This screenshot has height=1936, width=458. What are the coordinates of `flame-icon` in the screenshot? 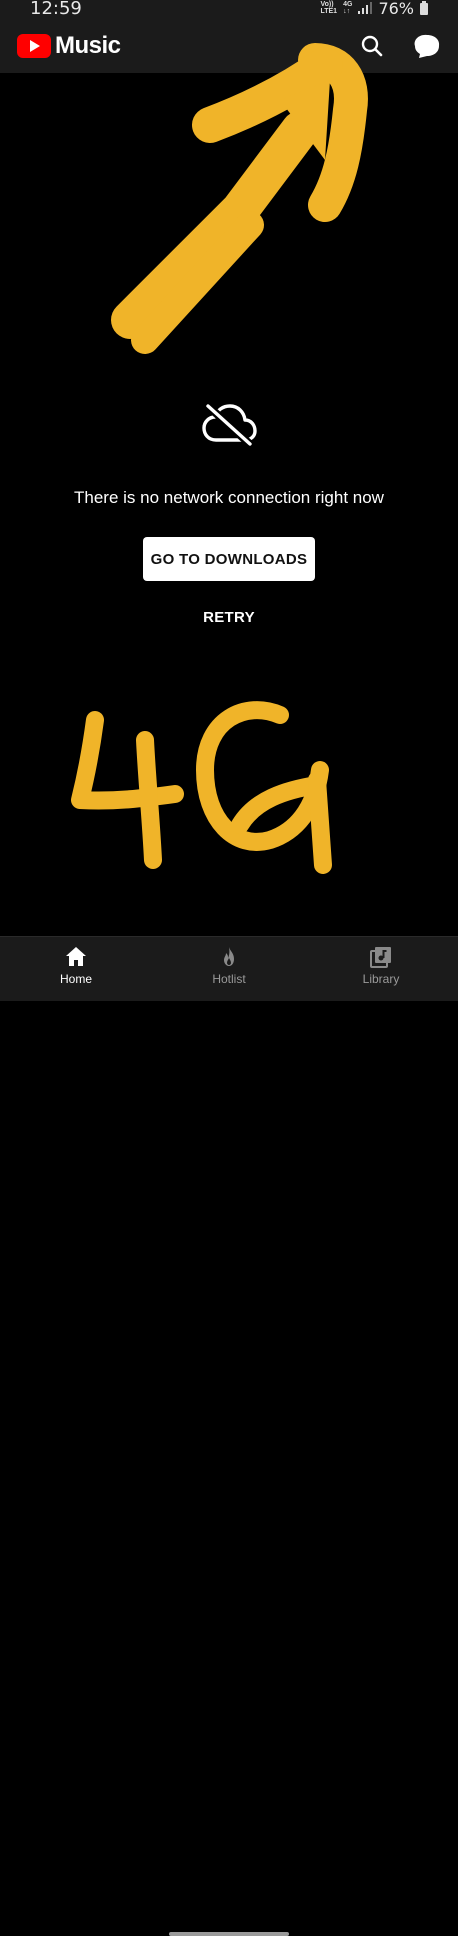 It's located at (229, 956).